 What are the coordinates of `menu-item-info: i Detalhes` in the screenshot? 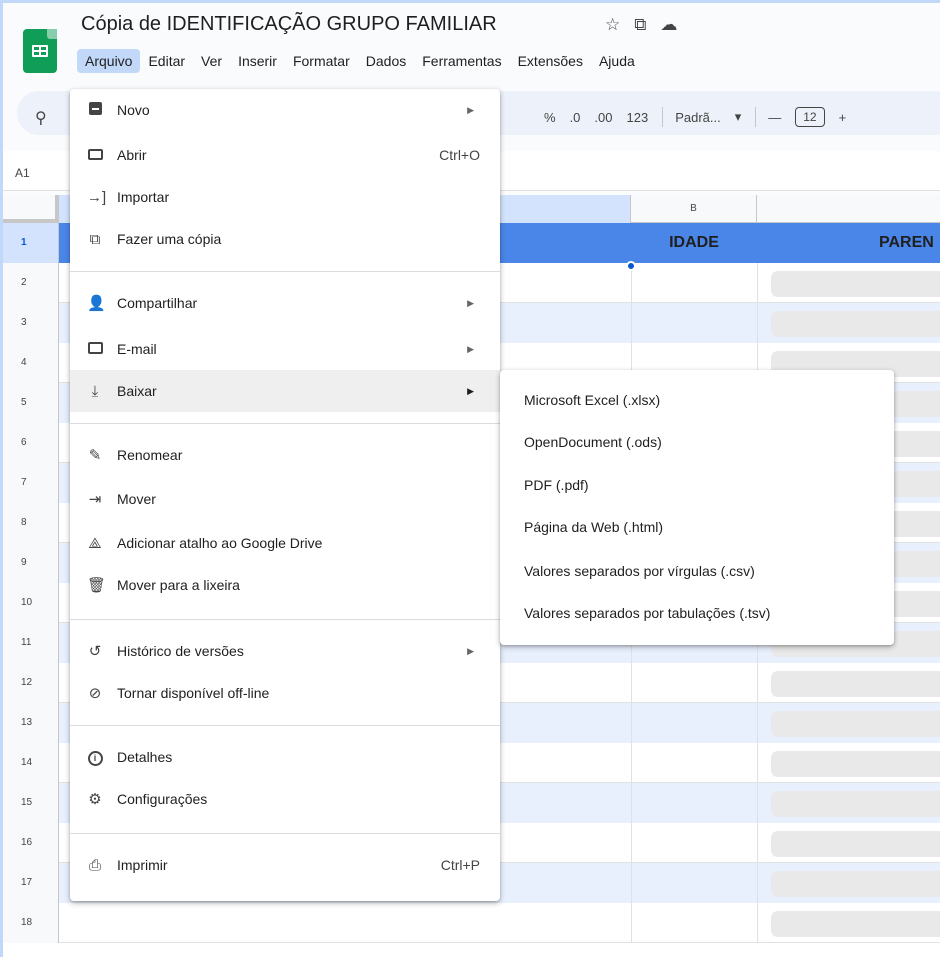 It's located at (285, 757).